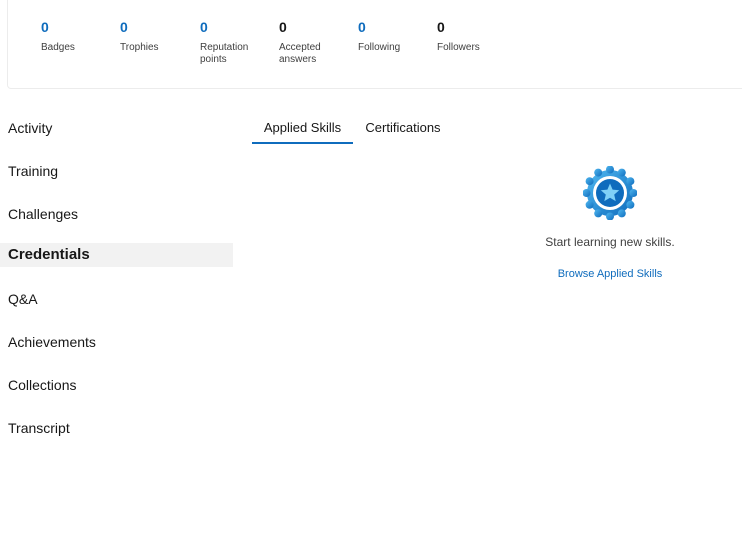 The height and width of the screenshot is (550, 742). Describe the element at coordinates (403, 128) in the screenshot. I see `tab-certifications: Certifications` at that location.